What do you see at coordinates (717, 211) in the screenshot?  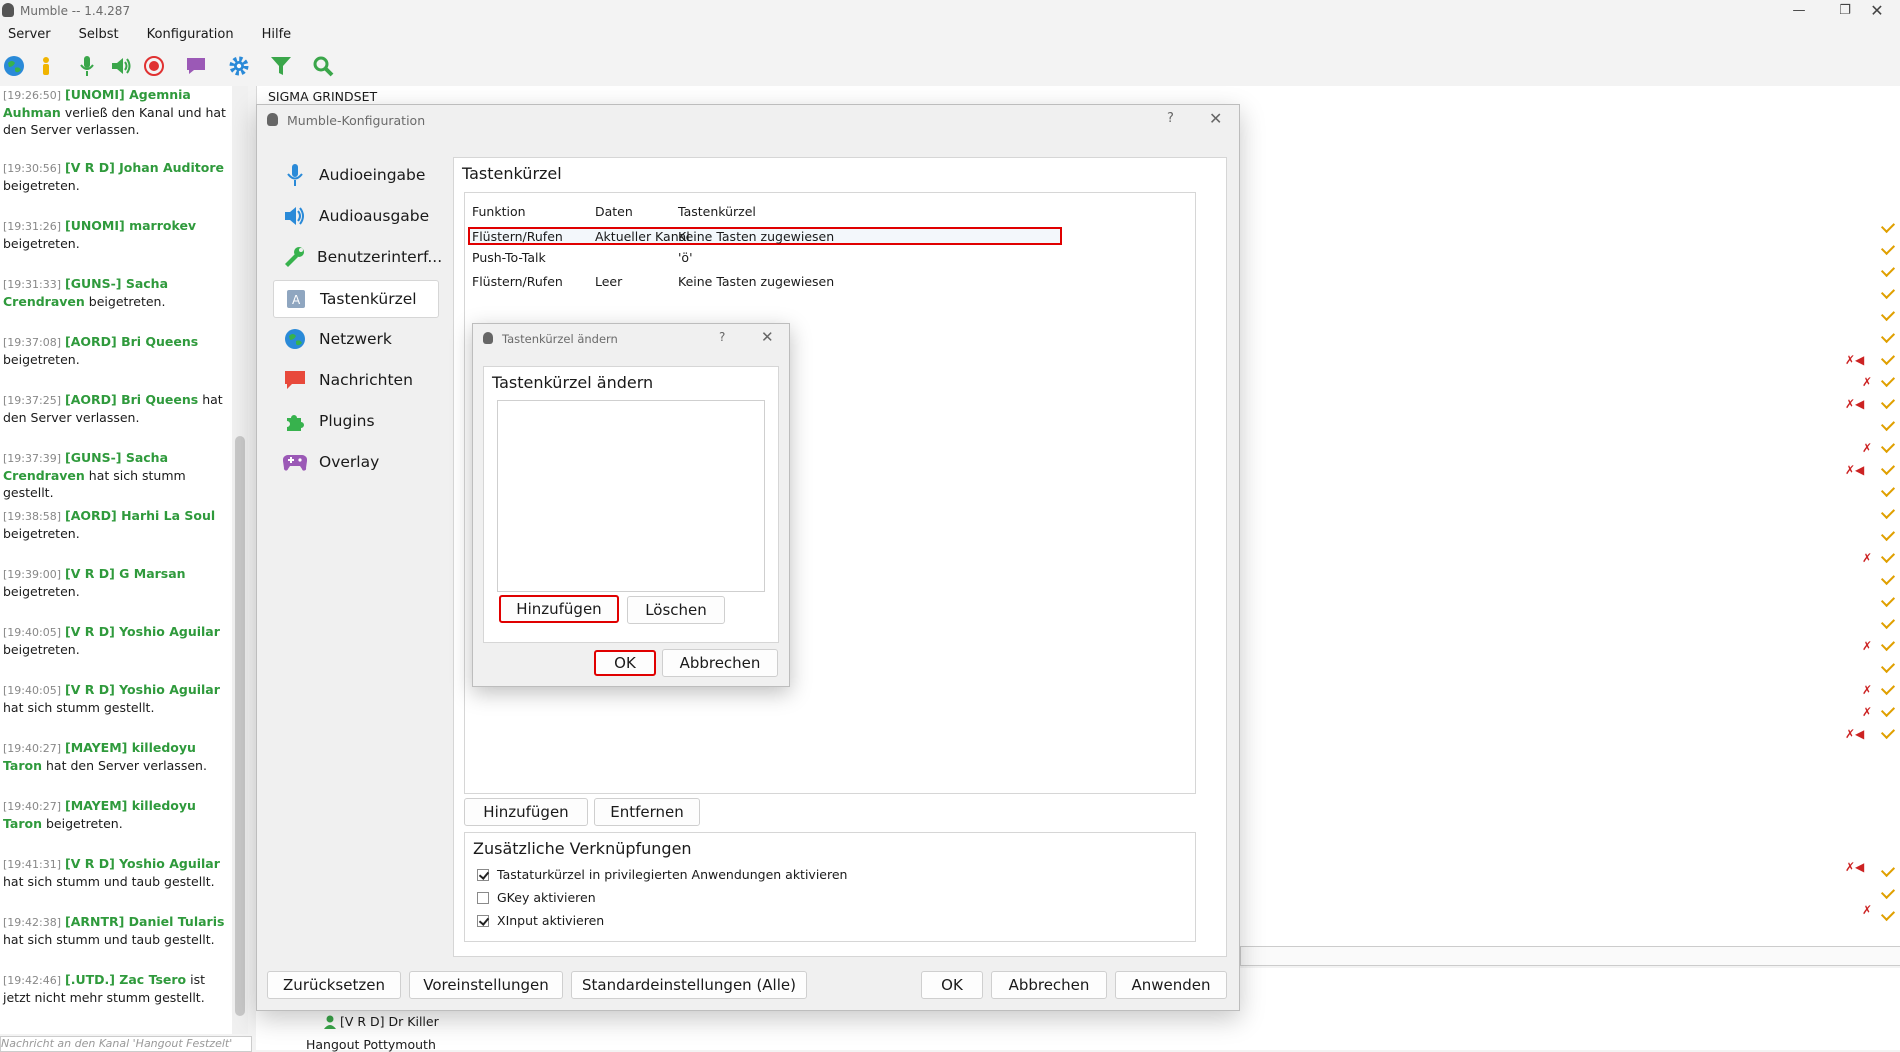 I see `column-header: Tastenkürzel` at bounding box center [717, 211].